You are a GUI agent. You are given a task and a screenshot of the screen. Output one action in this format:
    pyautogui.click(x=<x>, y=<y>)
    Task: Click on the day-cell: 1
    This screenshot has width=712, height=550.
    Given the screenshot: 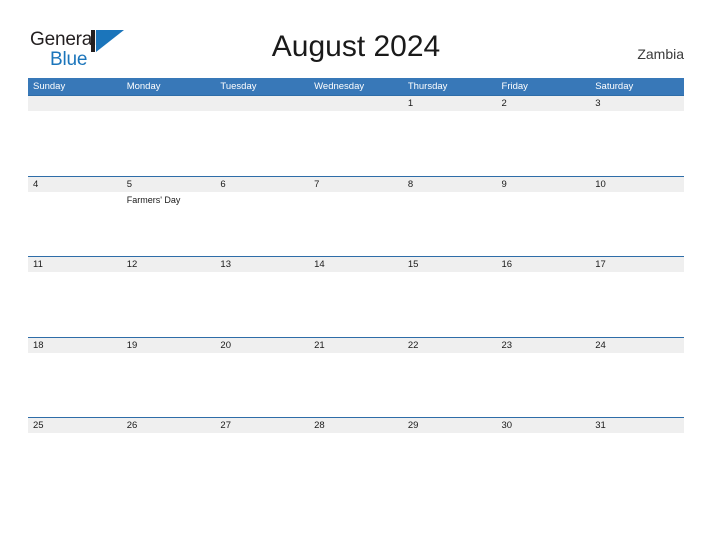 What is the action you would take?
    pyautogui.click(x=450, y=135)
    